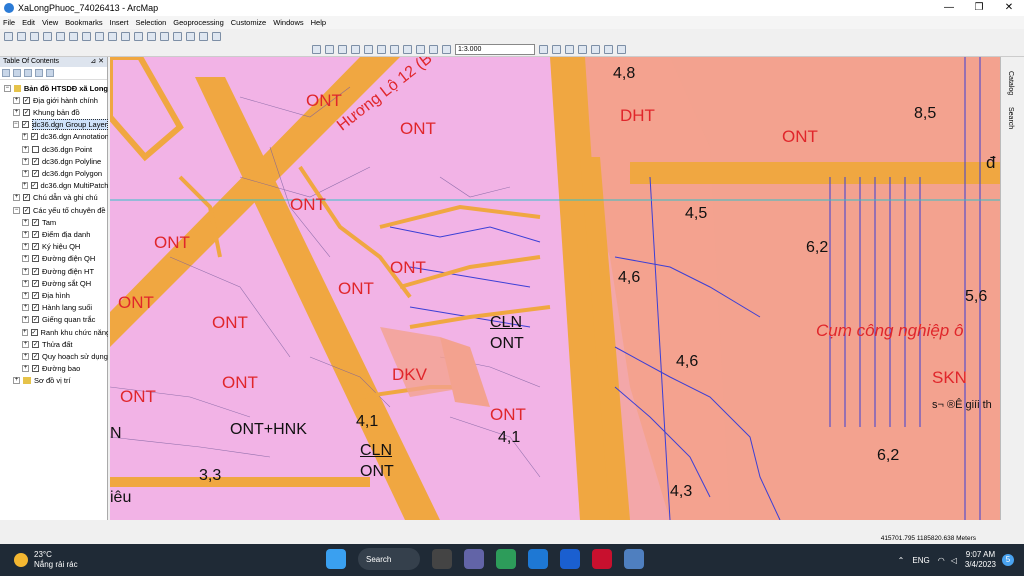 The width and height of the screenshot is (1024, 576). I want to click on volume-icon: ◁, so click(954, 560).